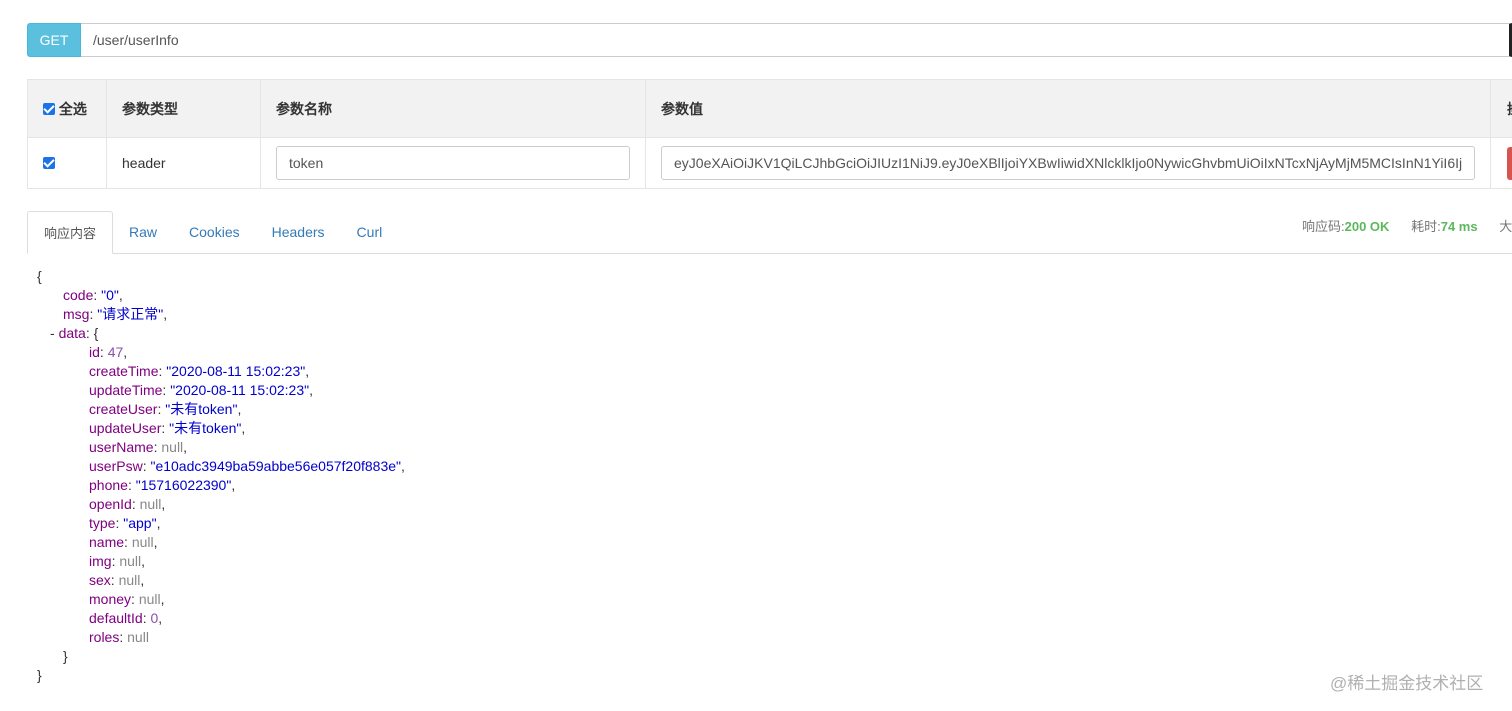 This screenshot has height=711, width=1512. I want to click on json-line: defaultId: 0,, so click(221, 618).